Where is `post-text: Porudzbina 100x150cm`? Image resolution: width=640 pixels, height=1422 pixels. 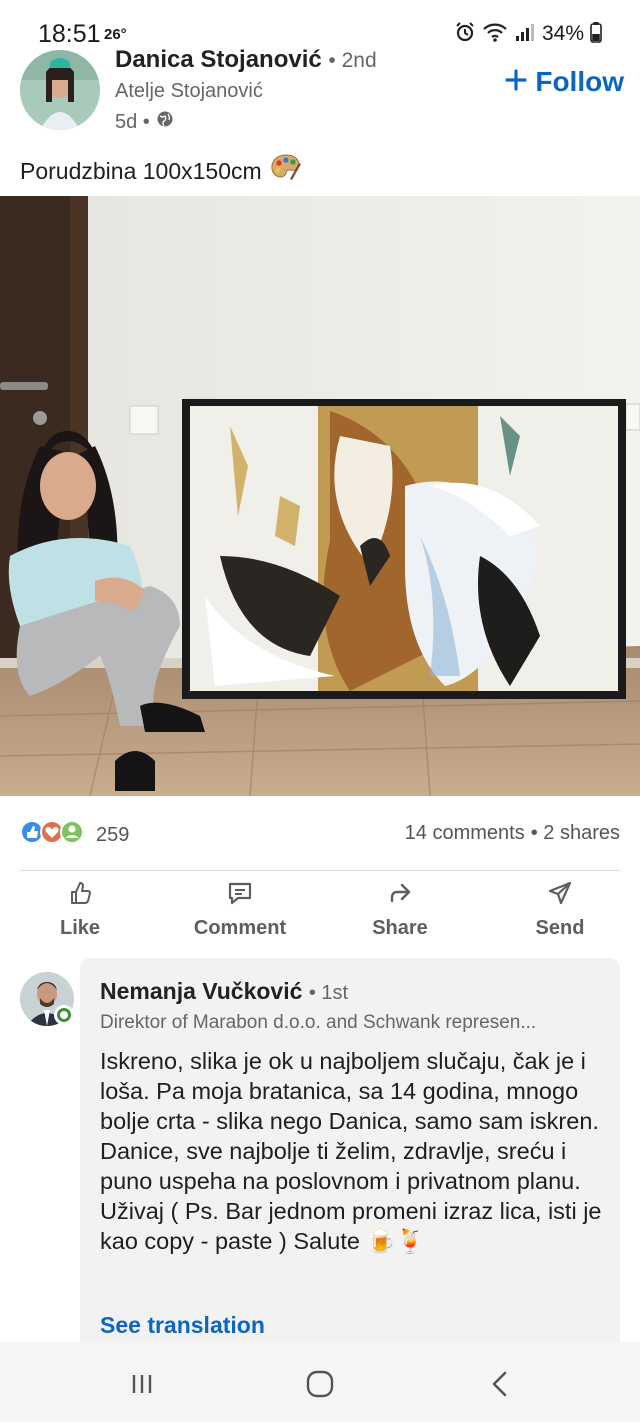
post-text: Porudzbina 100x150cm is located at coordinates (161, 171).